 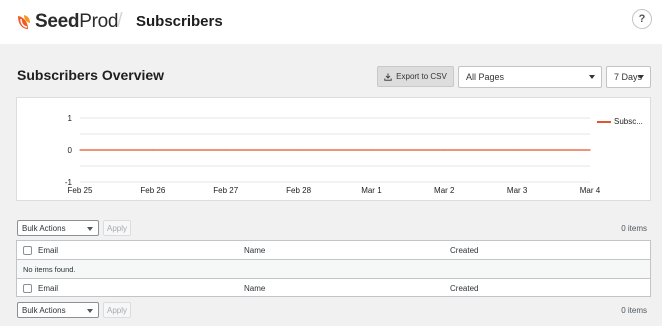 I want to click on column-created: Created, so click(x=464, y=250).